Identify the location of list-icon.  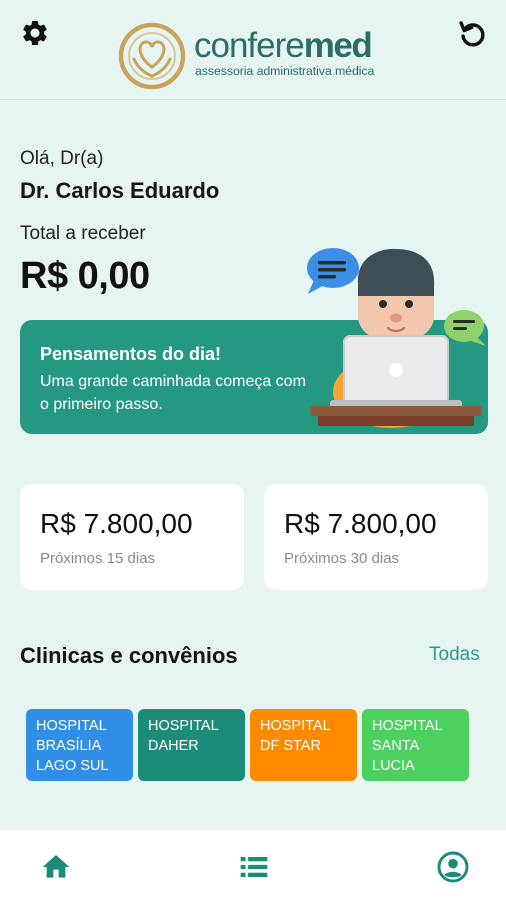
(254, 867).